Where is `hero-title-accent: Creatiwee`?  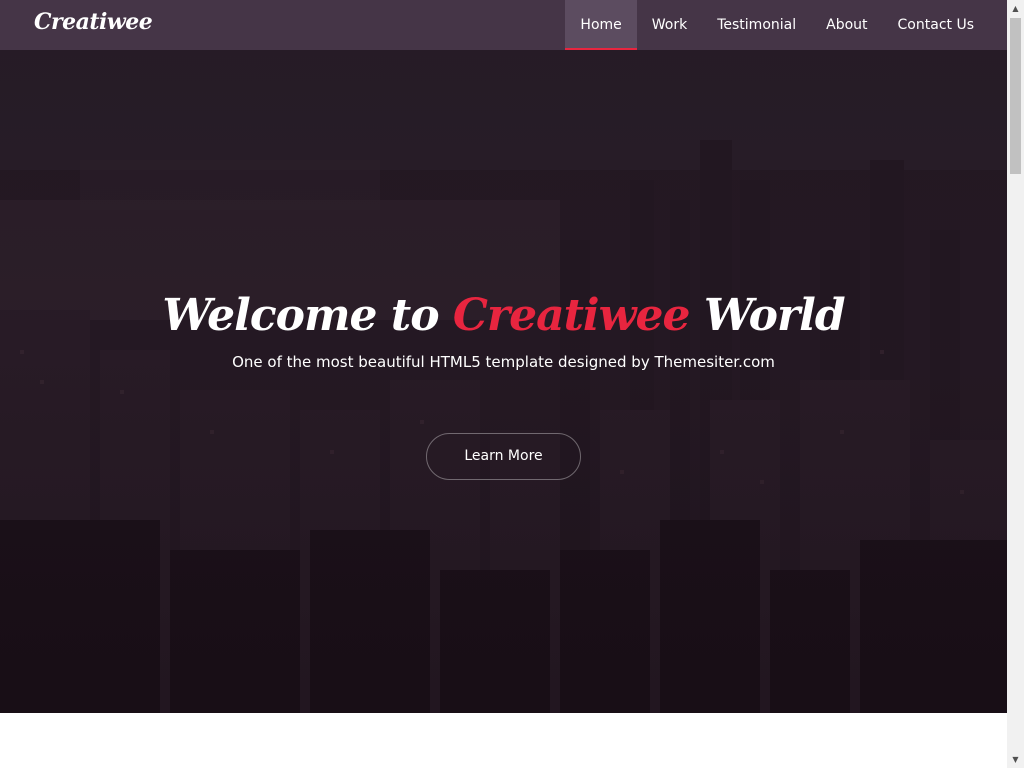
hero-title-accent: Creatiwee is located at coordinates (571, 315).